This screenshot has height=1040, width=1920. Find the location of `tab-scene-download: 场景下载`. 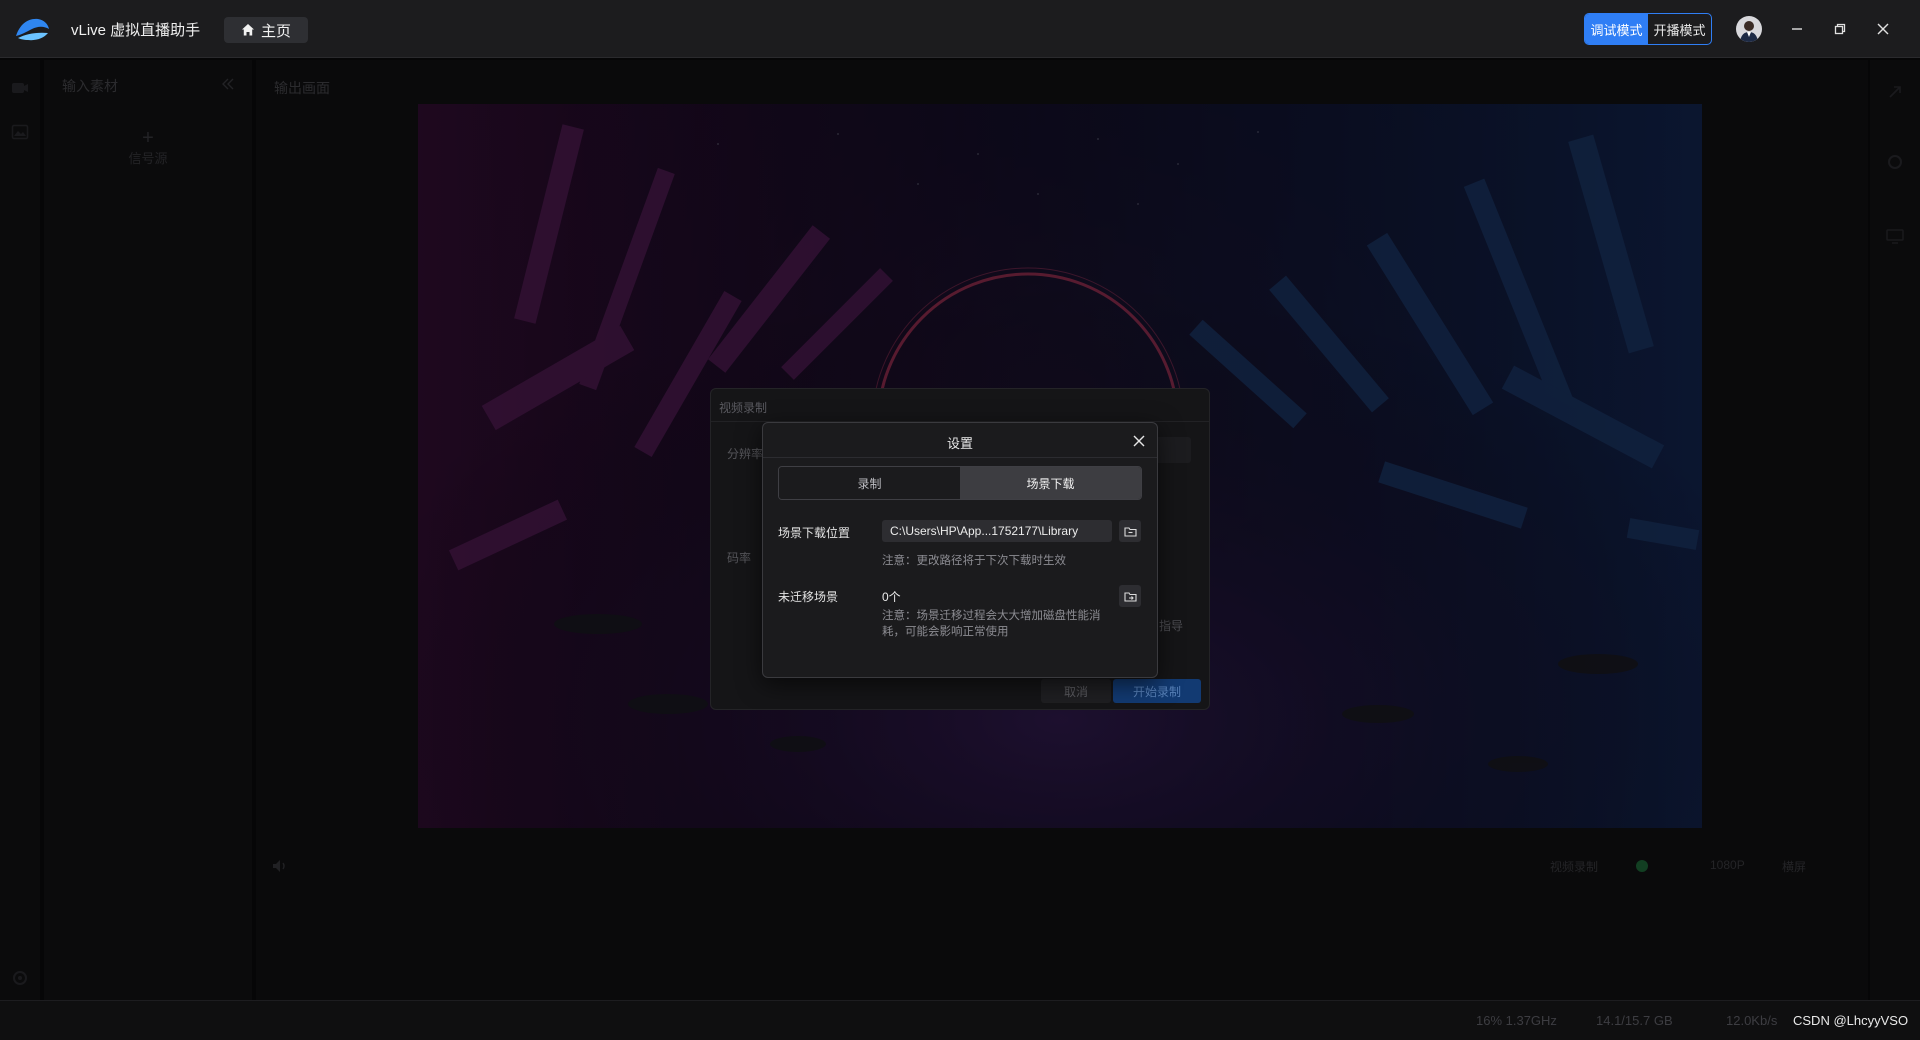

tab-scene-download: 场景下载 is located at coordinates (1050, 483).